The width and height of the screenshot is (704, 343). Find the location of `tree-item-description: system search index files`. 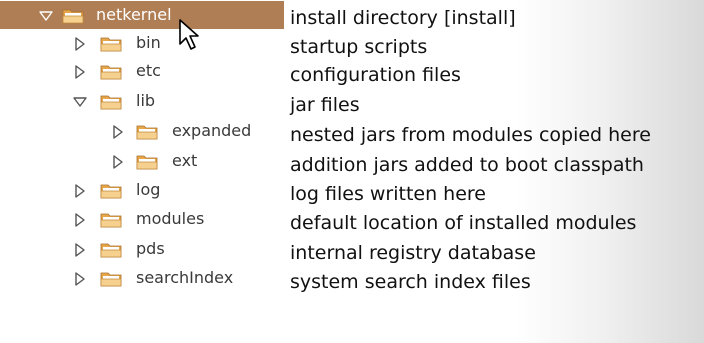

tree-item-description: system search index files is located at coordinates (410, 282).